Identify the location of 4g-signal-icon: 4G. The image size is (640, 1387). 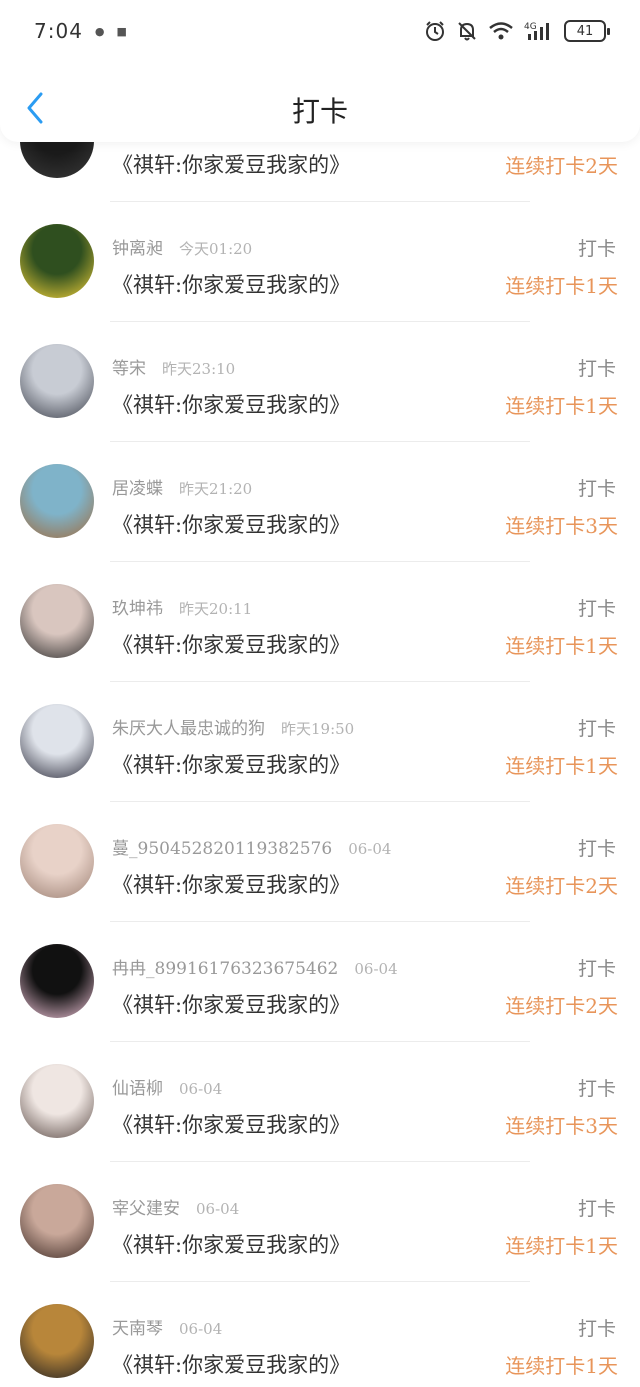
(539, 31).